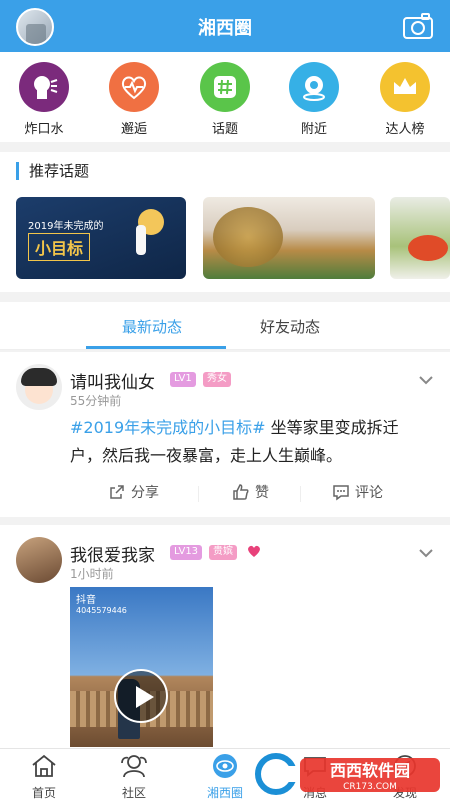 Image resolution: width=450 pixels, height=800 pixels. What do you see at coordinates (44, 765) in the screenshot?
I see `home-icon` at bounding box center [44, 765].